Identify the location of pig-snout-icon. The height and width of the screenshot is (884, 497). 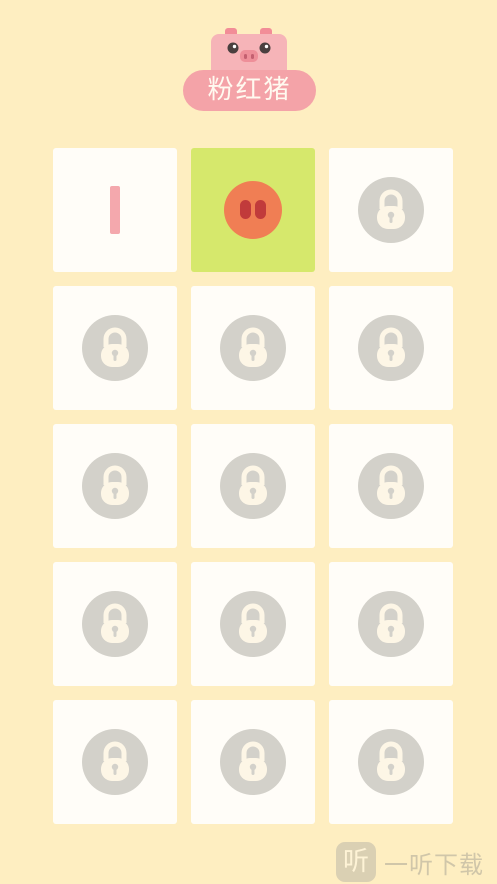
(253, 210).